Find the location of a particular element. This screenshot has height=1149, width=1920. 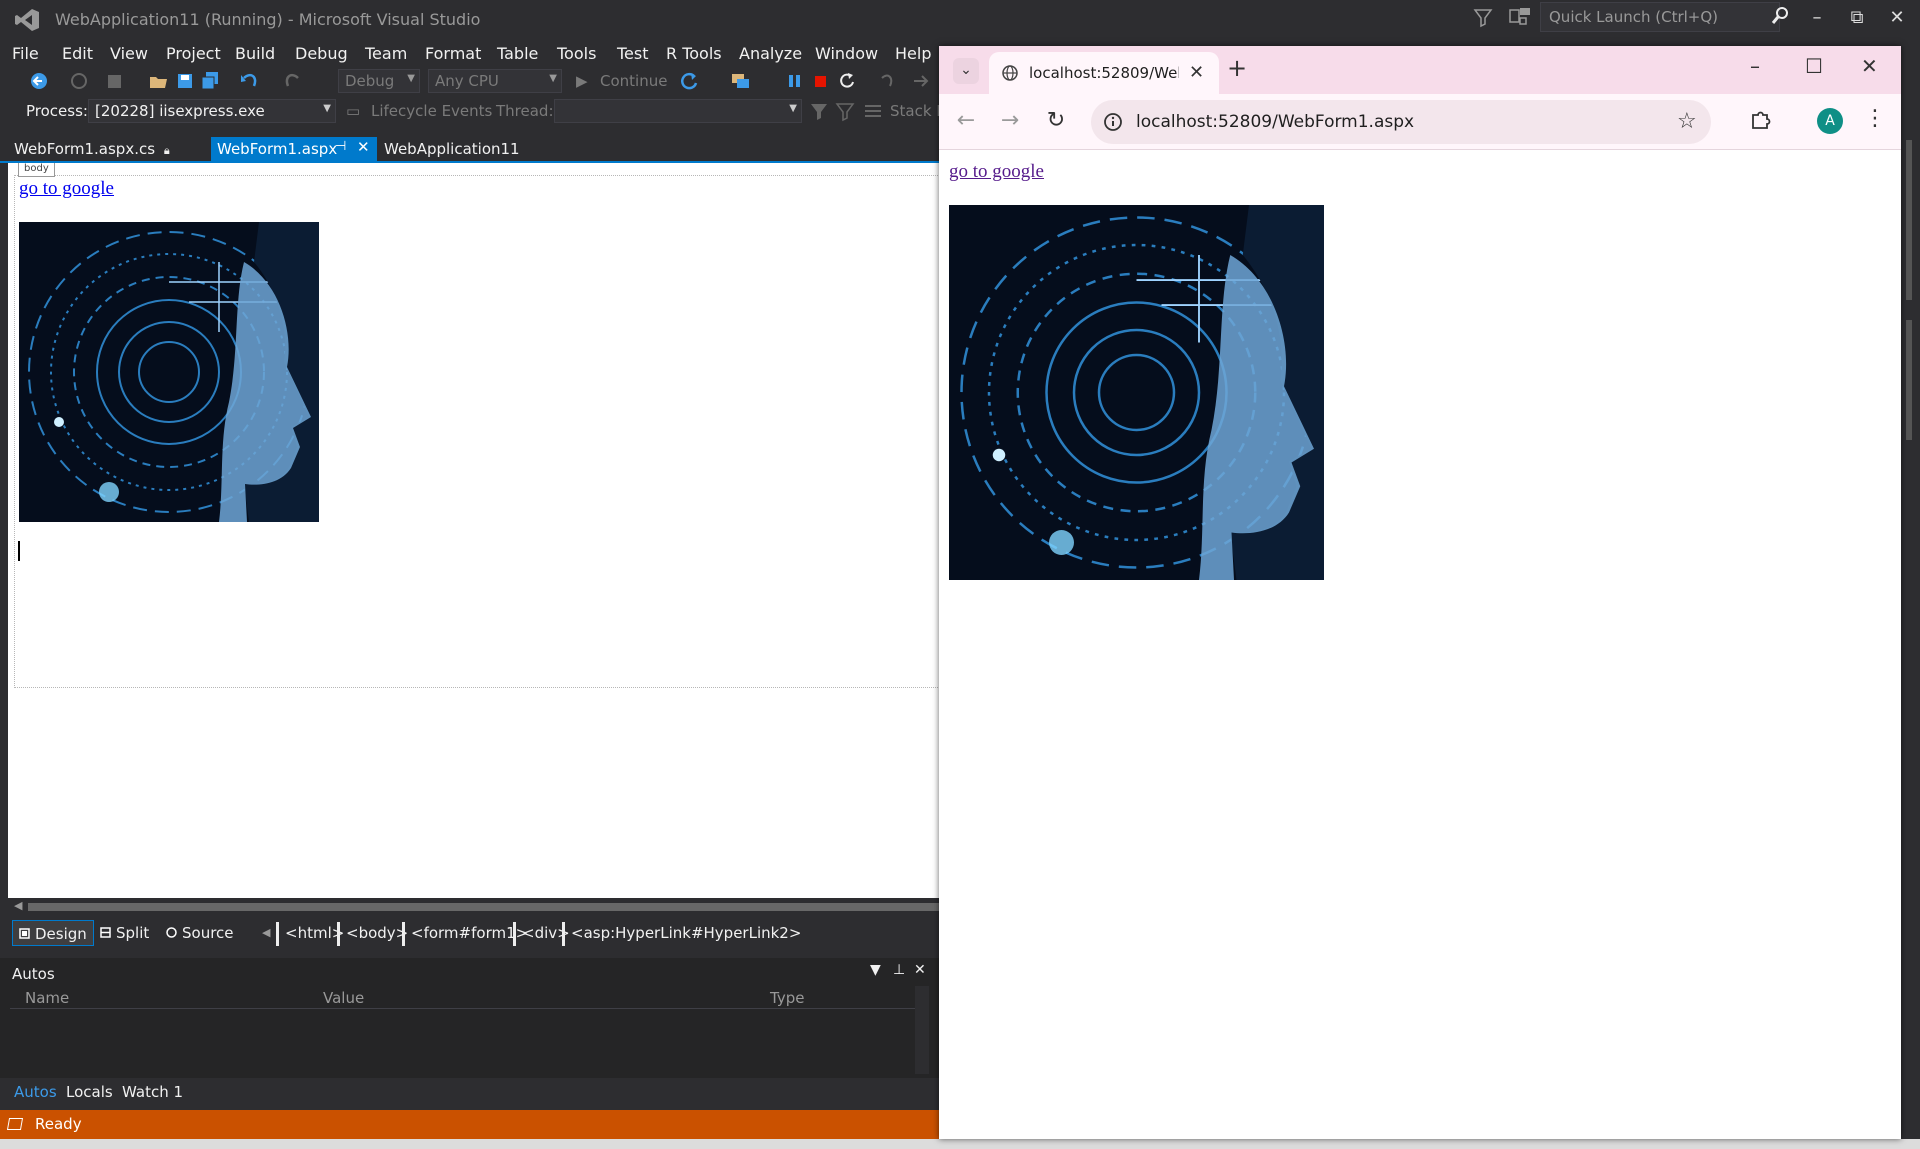

scroll-left-icon: ◀ is located at coordinates (18, 905).